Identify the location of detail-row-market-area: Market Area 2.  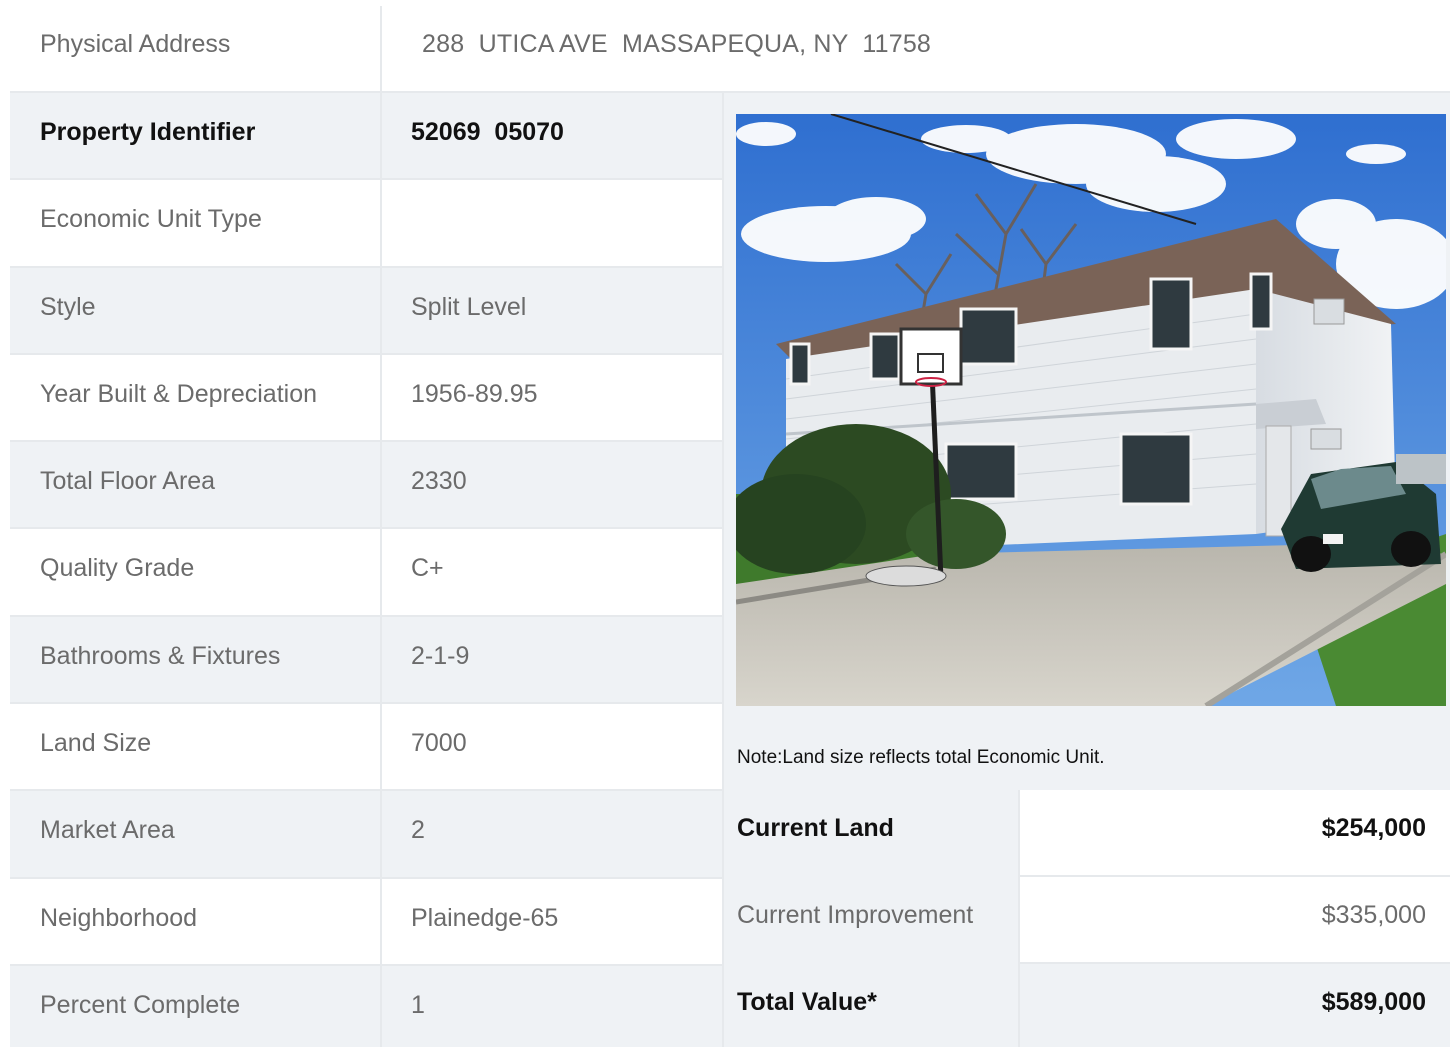
(366, 835).